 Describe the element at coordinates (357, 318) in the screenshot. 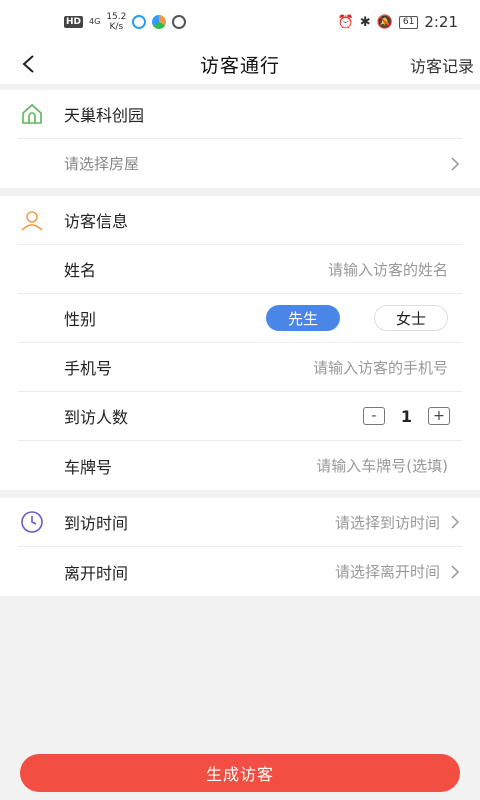

I see `gender-options: 先生 女士` at that location.